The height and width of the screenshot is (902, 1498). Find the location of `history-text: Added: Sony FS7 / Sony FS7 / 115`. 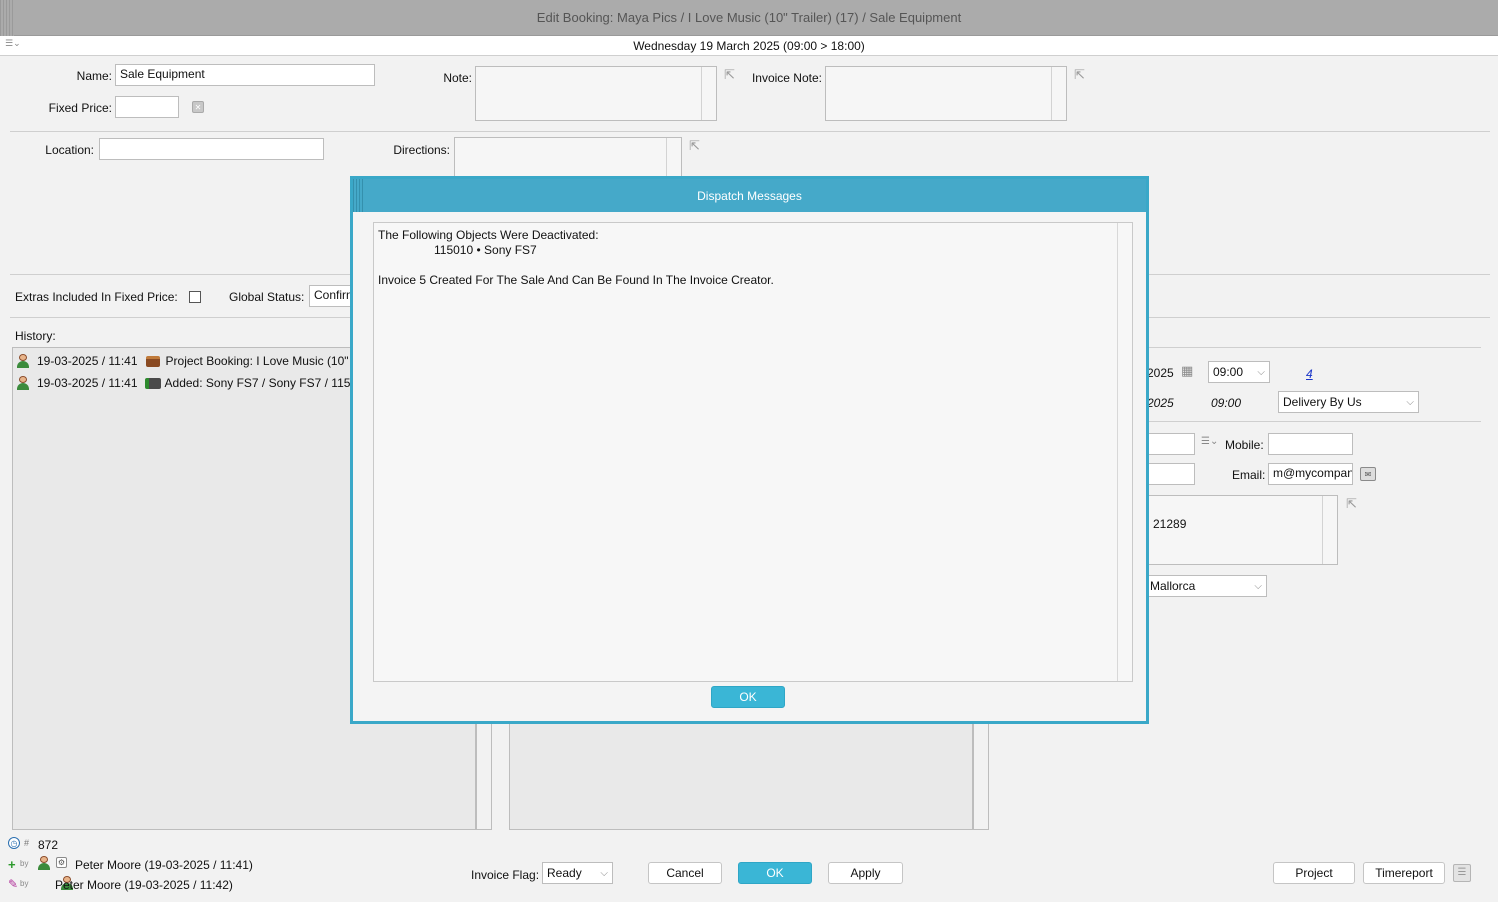

history-text: Added: Sony FS7 / Sony FS7 / 115 is located at coordinates (257, 383).